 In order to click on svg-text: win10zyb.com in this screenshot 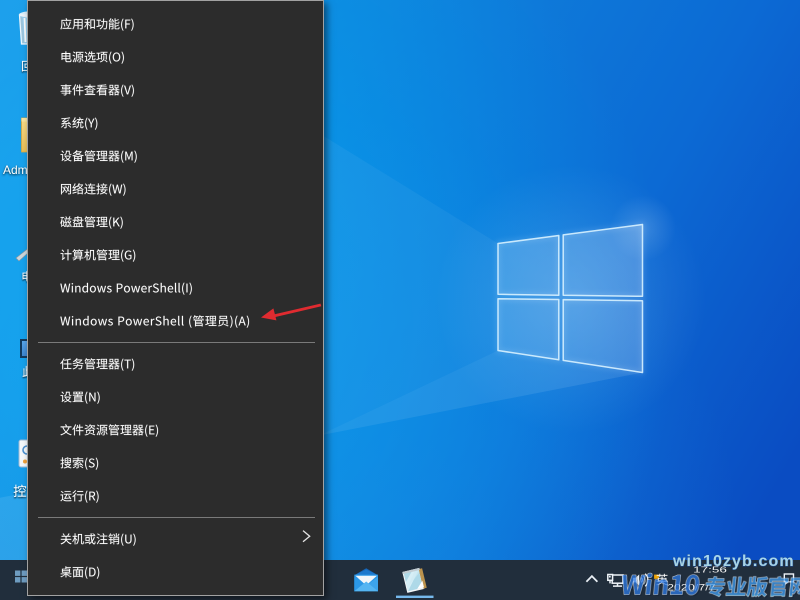, I will do `click(733, 561)`.